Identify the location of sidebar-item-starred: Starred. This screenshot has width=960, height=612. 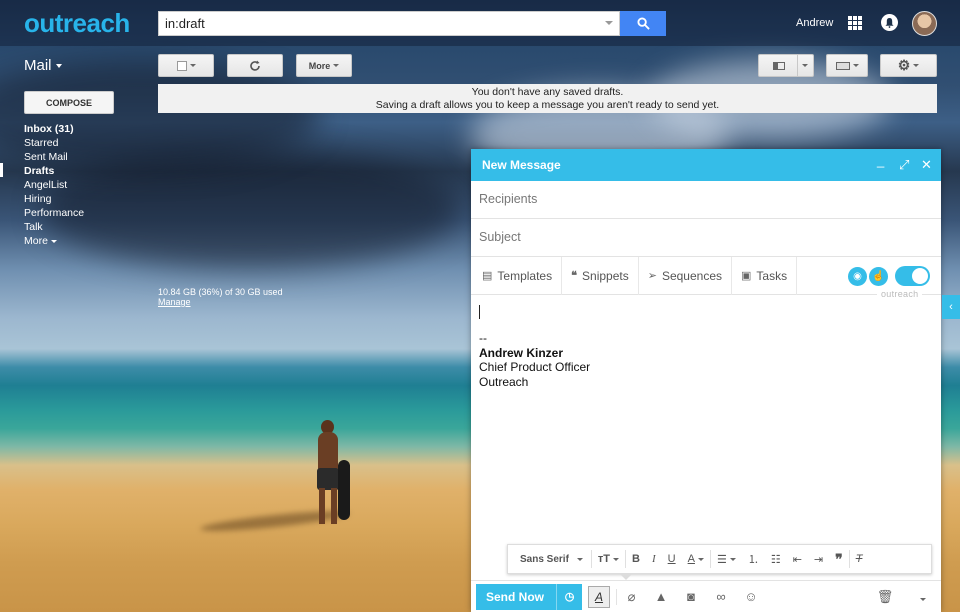
(54, 143).